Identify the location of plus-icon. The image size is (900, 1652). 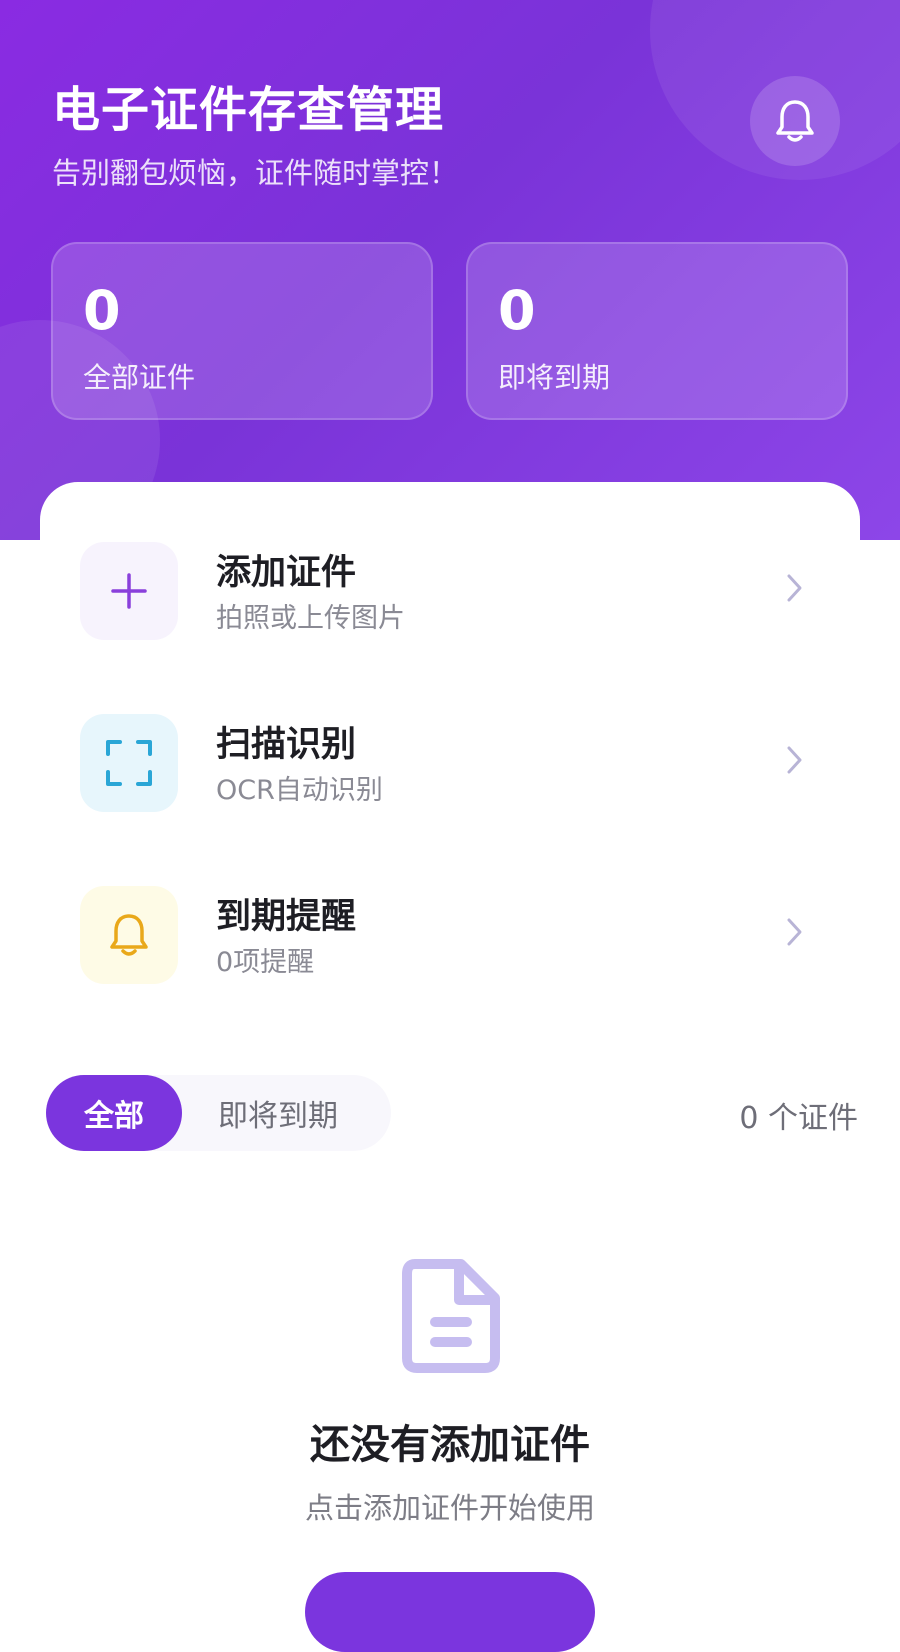
(129, 591).